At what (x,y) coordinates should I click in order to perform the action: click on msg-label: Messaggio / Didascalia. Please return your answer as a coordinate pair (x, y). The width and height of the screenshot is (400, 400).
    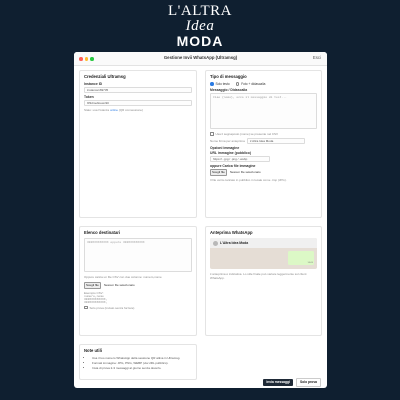
    Looking at the image, I should click on (229, 90).